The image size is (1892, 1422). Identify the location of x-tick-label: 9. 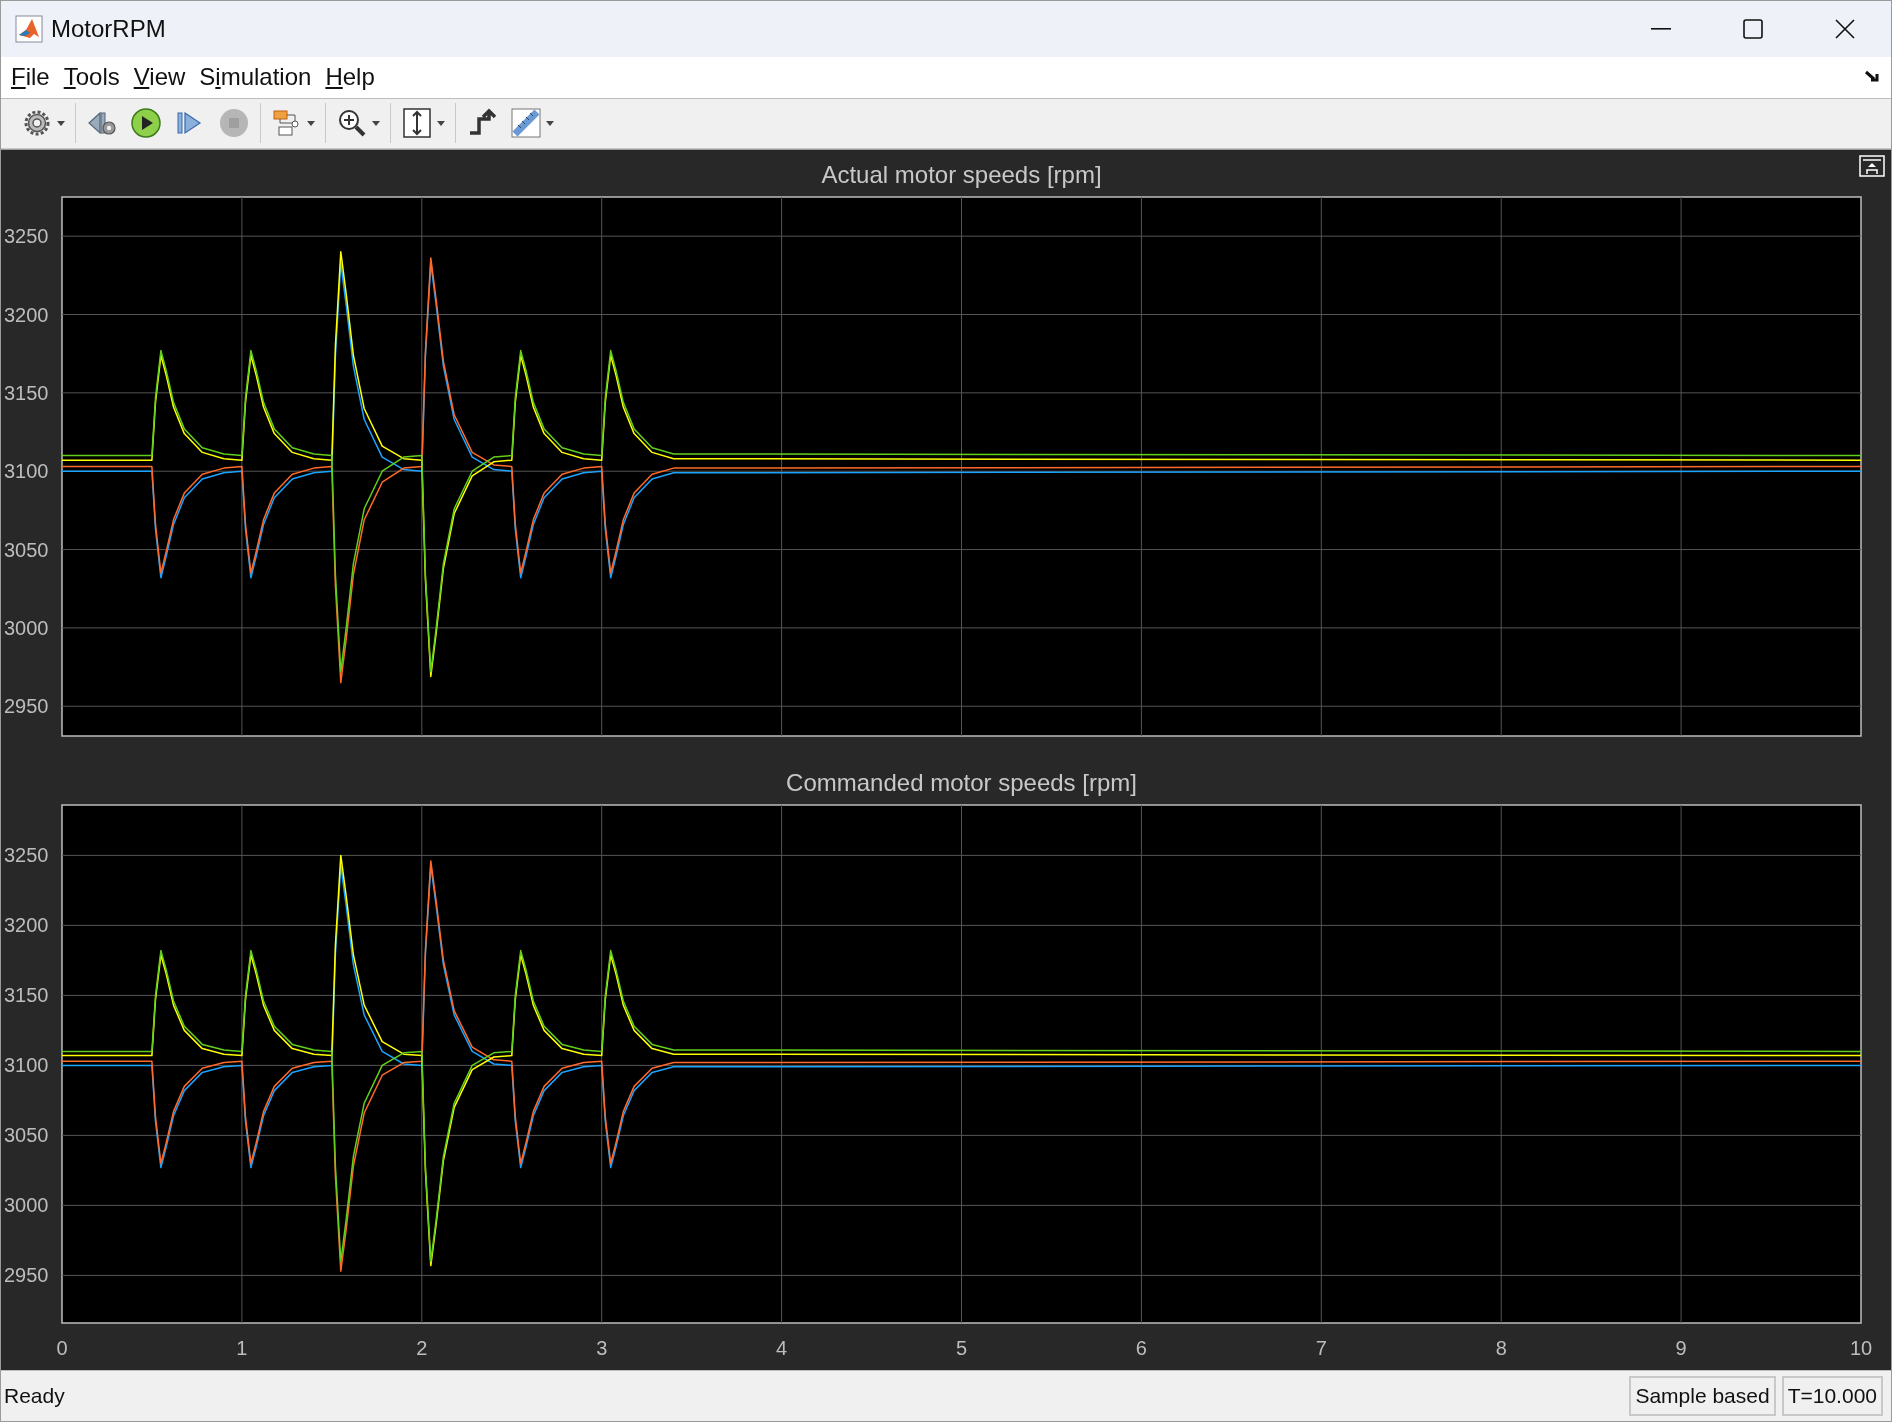
(1681, 1347).